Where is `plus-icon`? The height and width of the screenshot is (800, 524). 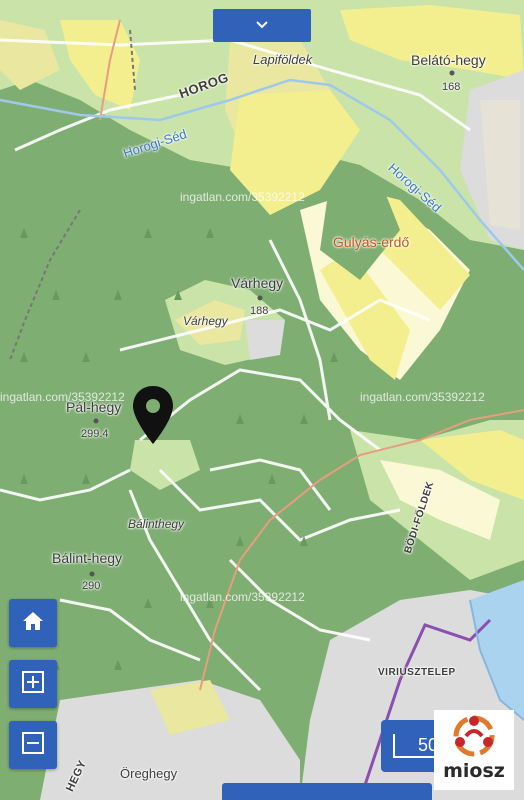
plus-icon is located at coordinates (33, 684).